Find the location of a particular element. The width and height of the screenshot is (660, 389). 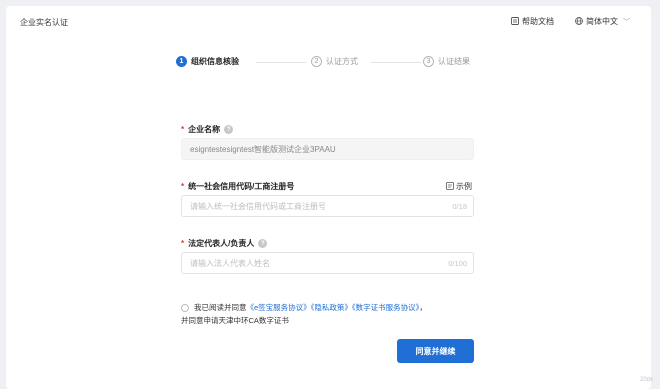

step-2-label: 认证方式 is located at coordinates (342, 61).